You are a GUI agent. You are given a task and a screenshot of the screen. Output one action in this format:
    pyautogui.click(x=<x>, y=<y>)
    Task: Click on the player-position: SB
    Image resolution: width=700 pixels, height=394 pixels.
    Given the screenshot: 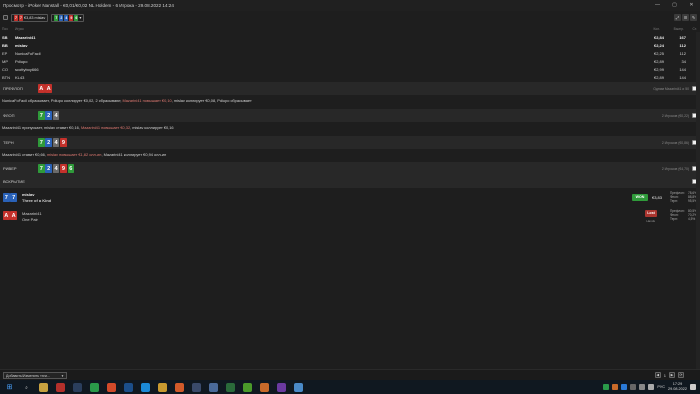 What is the action you would take?
    pyautogui.click(x=5, y=37)
    